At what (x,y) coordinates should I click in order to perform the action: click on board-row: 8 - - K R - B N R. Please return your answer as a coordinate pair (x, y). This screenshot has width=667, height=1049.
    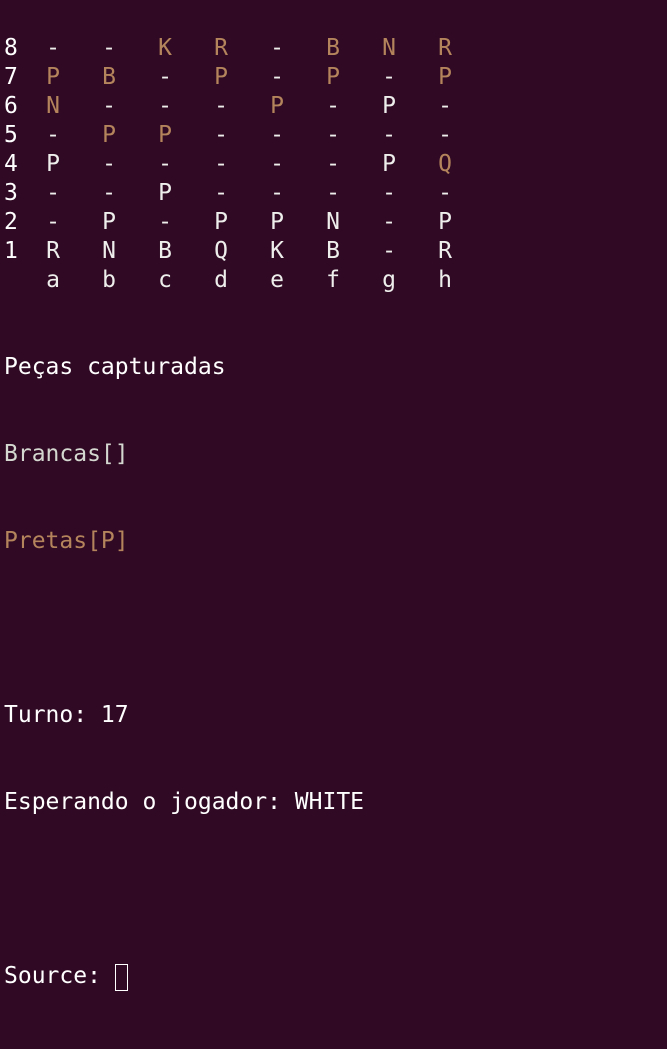
    Looking at the image, I should click on (234, 48).